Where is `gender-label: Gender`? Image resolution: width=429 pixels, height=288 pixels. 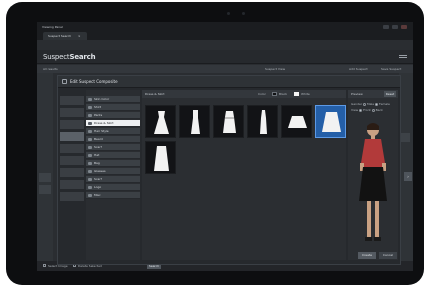 gender-label: Gender is located at coordinates (357, 104).